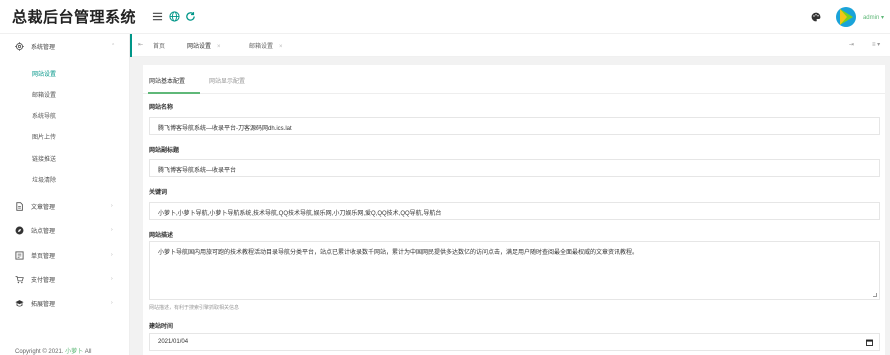  Describe the element at coordinates (197, 171) in the screenshot. I see `subtitle-value: 腾飞博客导航系统—收录平台` at that location.